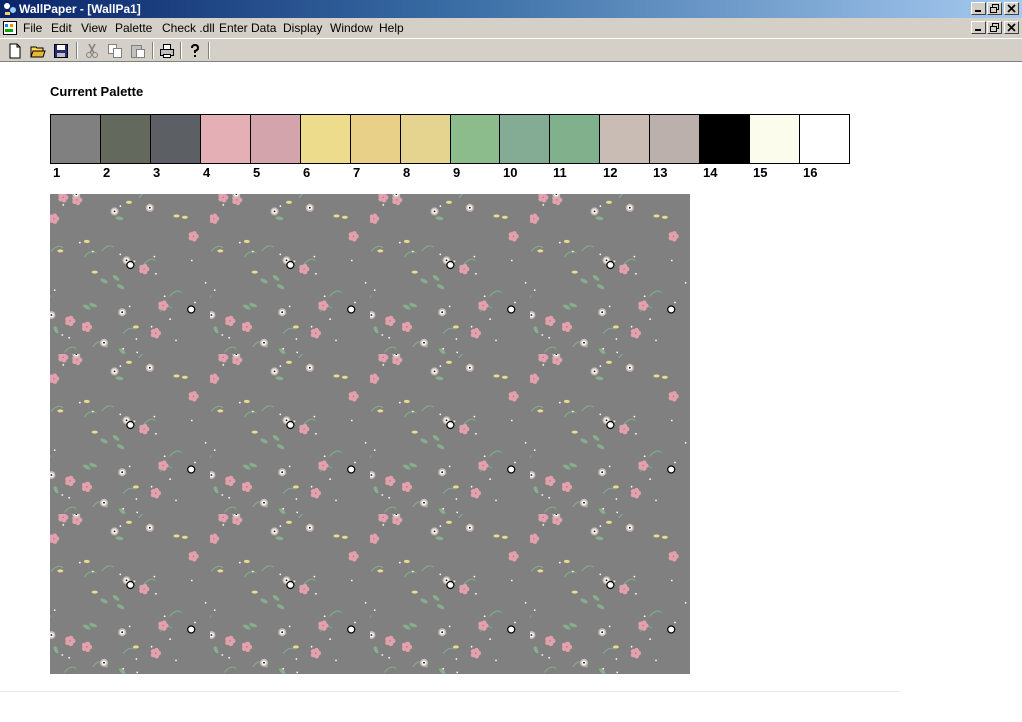 This screenshot has height=722, width=1022. I want to click on save-button, so click(61, 50).